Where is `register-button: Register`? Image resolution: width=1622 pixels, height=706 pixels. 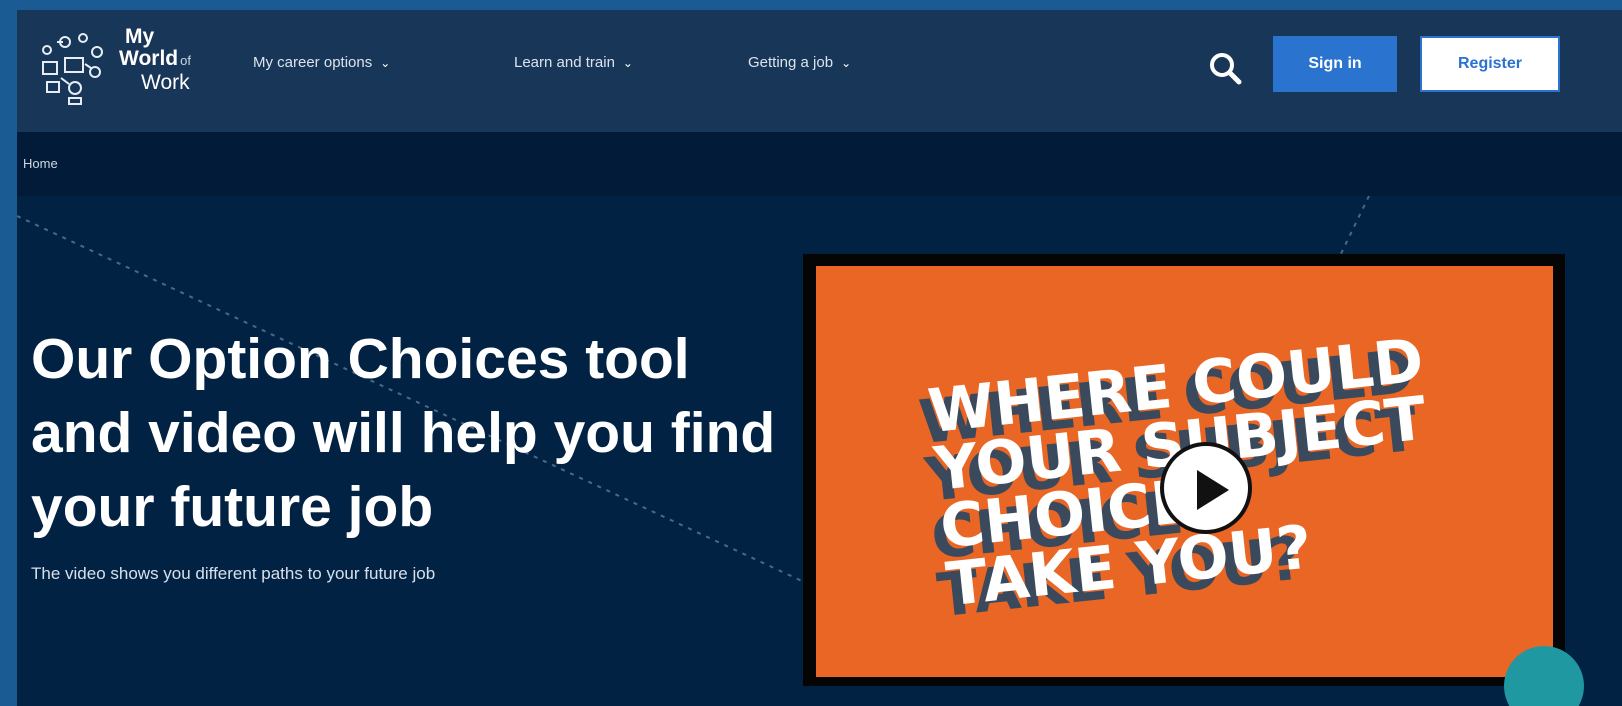 register-button: Register is located at coordinates (1490, 64).